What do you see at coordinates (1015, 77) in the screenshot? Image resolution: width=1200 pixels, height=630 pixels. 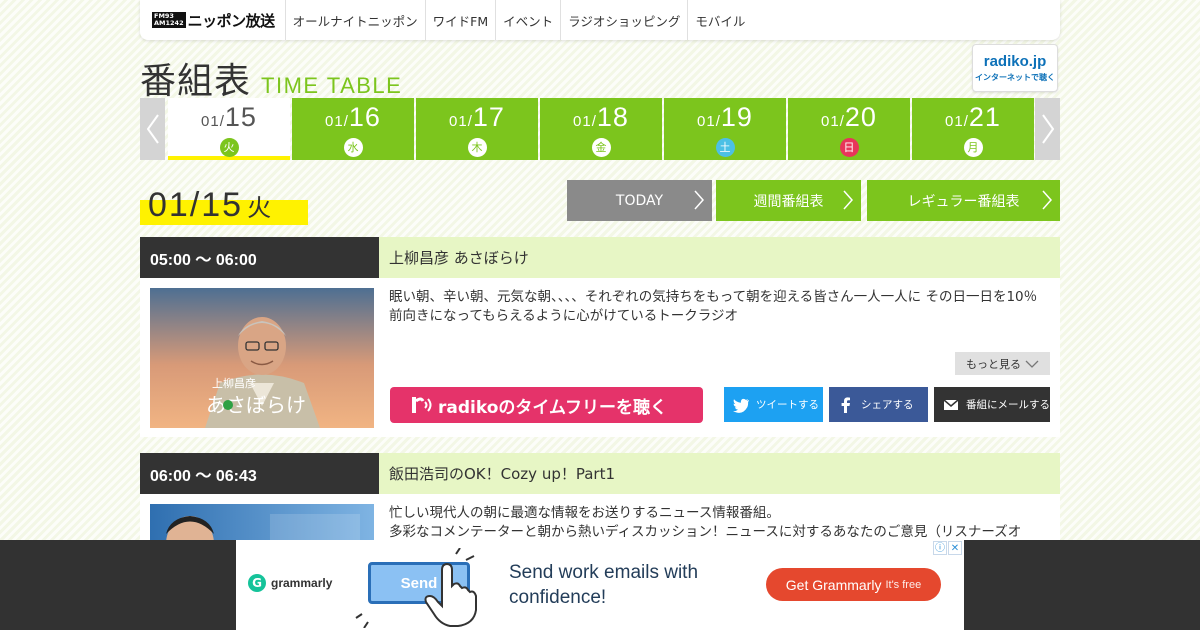 I see `radiko-badge-sub: インターネットで聴く` at bounding box center [1015, 77].